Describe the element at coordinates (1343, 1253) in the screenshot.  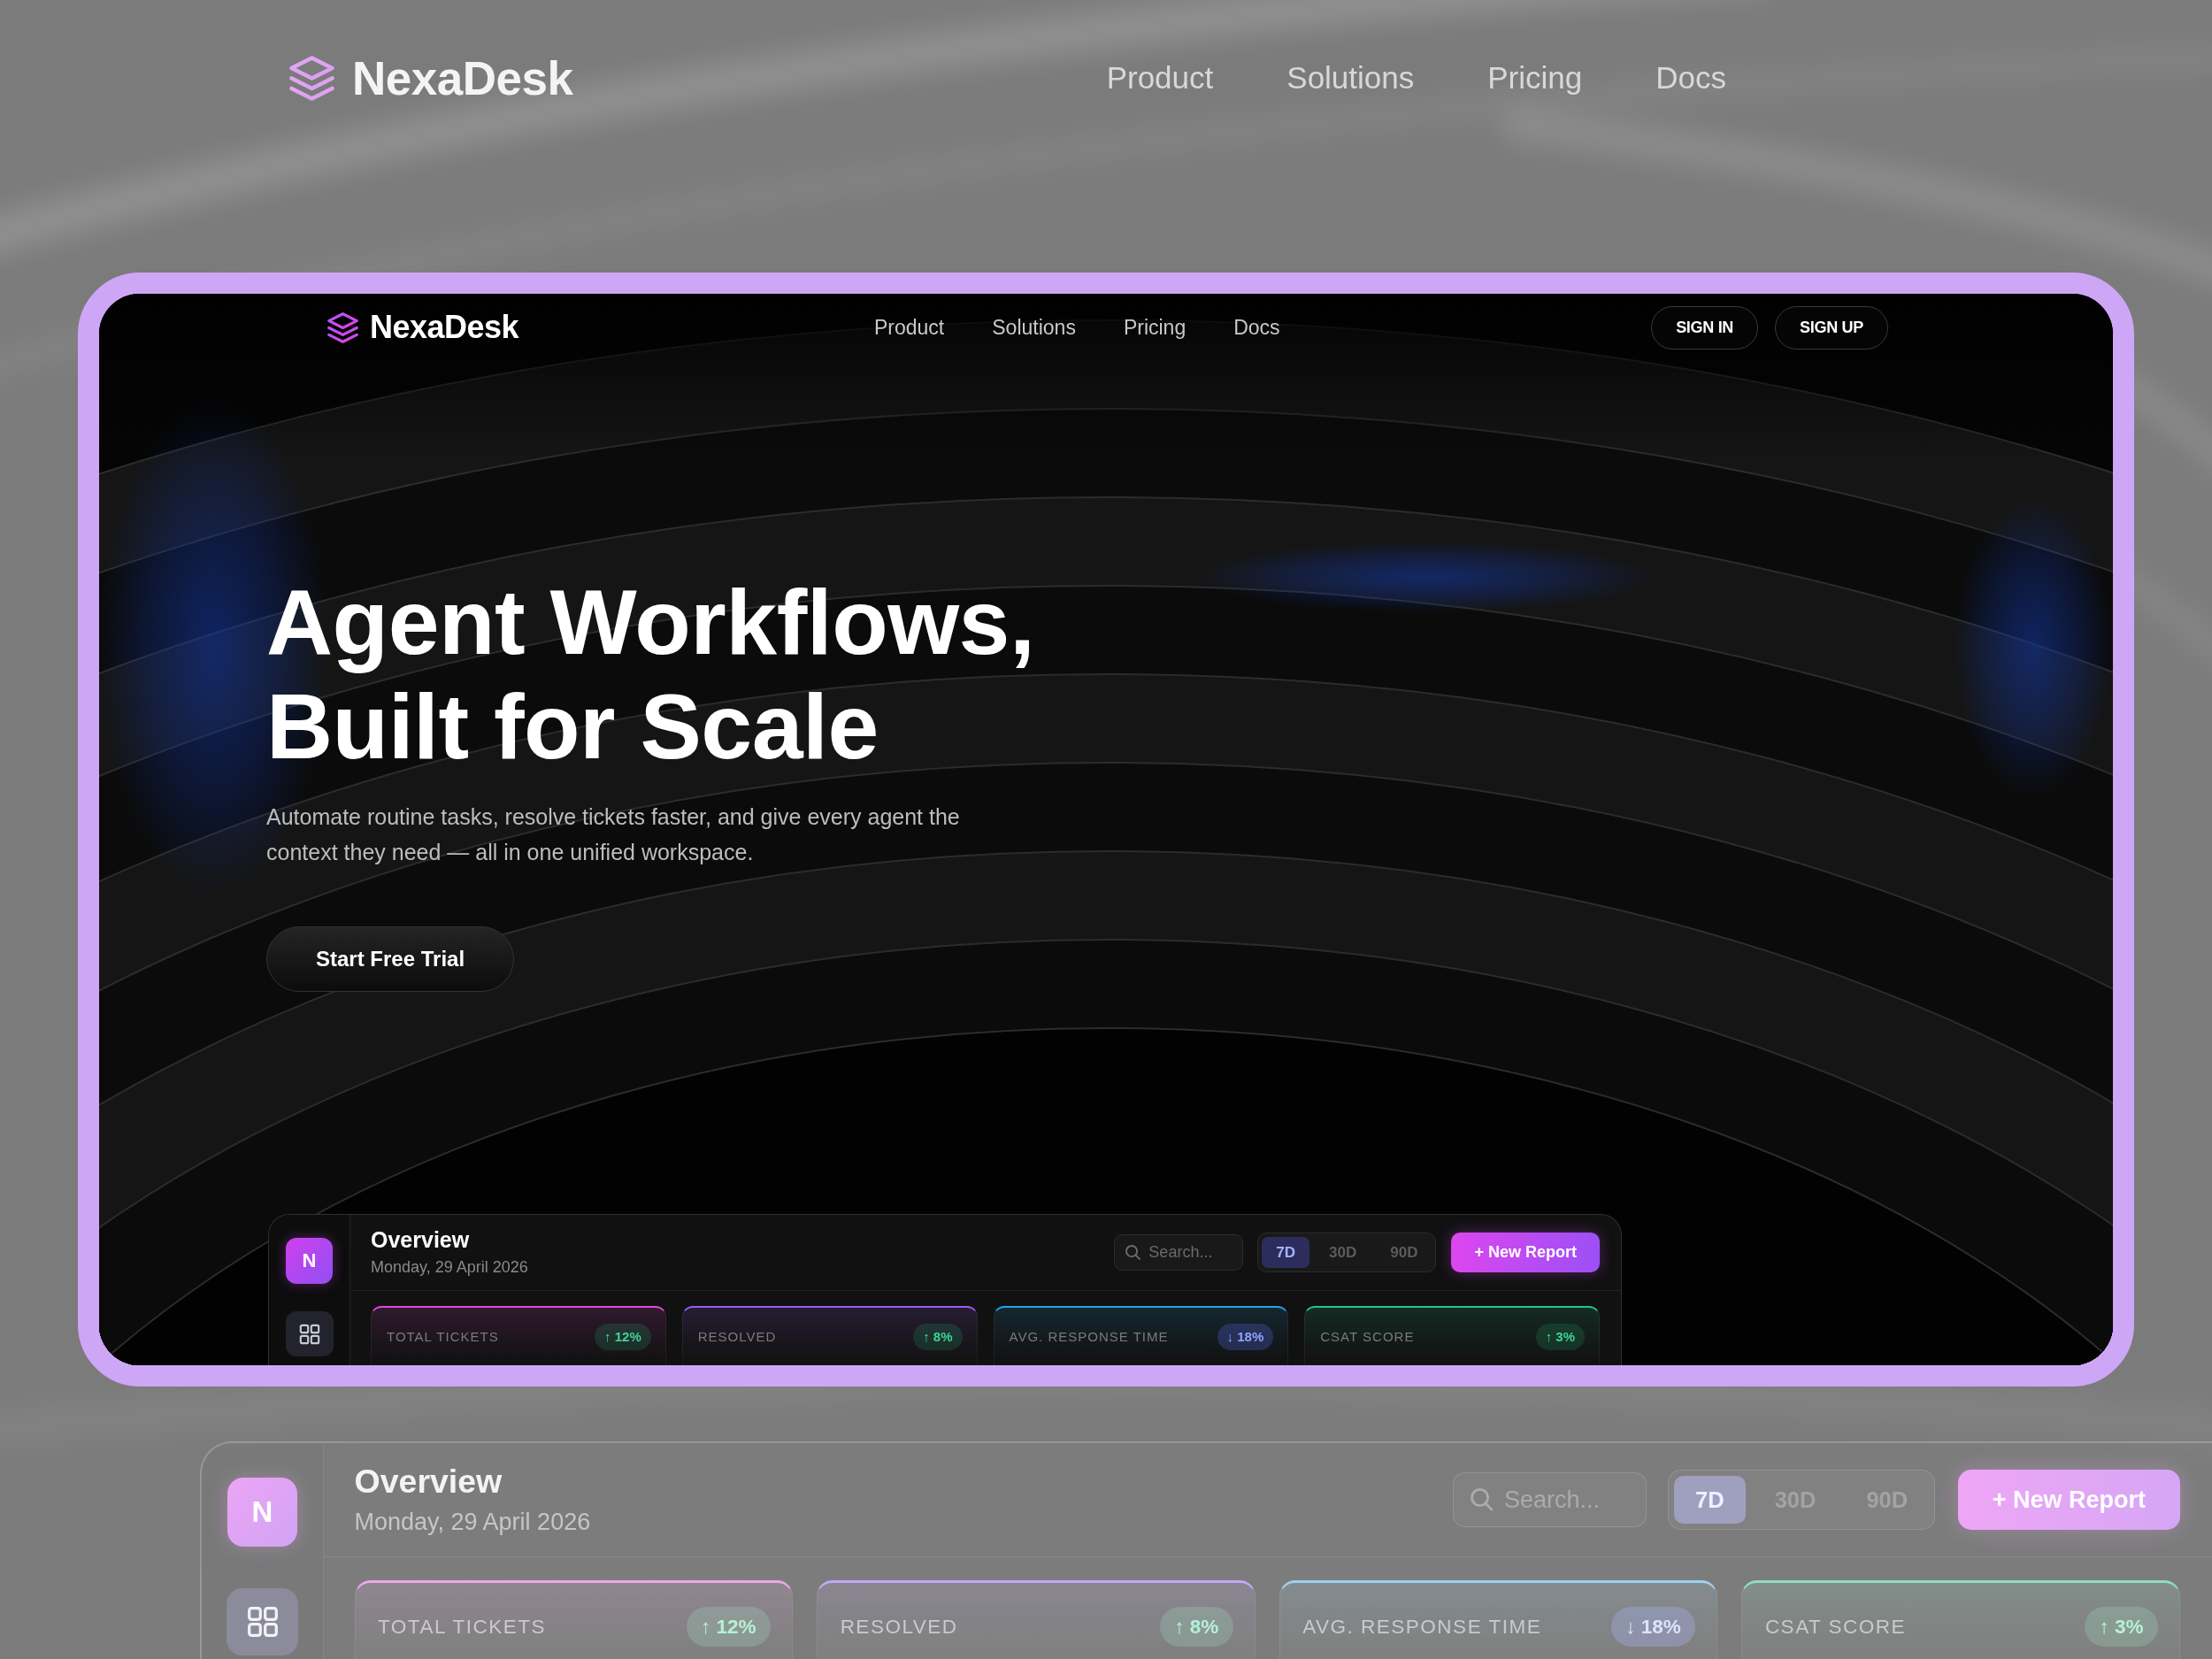
I see `range-tab: 30D` at that location.